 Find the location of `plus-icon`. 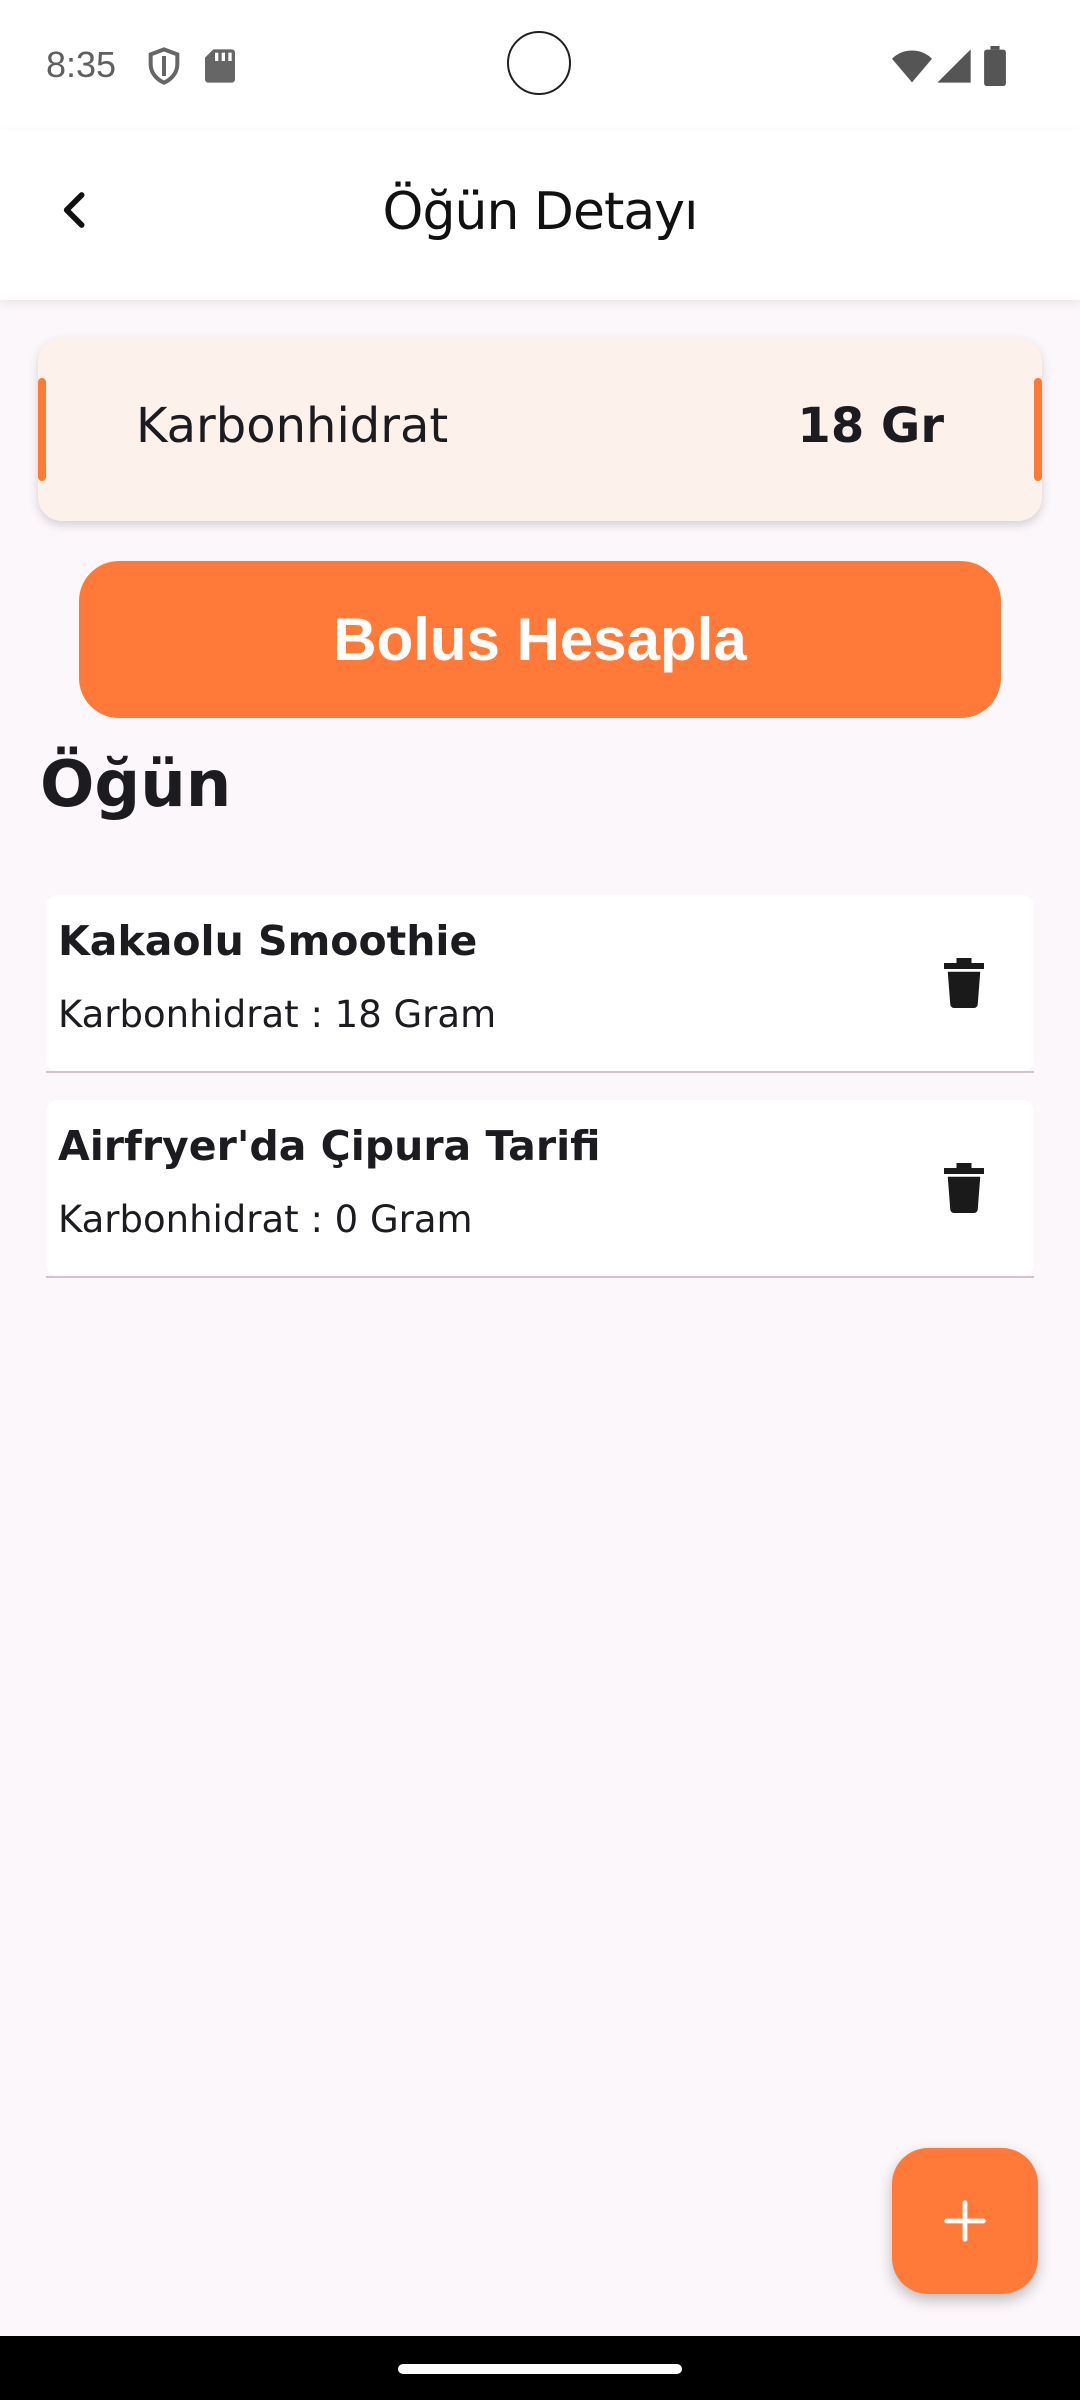

plus-icon is located at coordinates (965, 2221).